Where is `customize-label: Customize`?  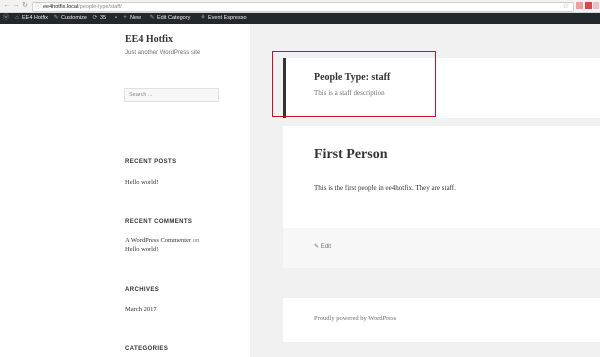 customize-label: Customize is located at coordinates (74, 18).